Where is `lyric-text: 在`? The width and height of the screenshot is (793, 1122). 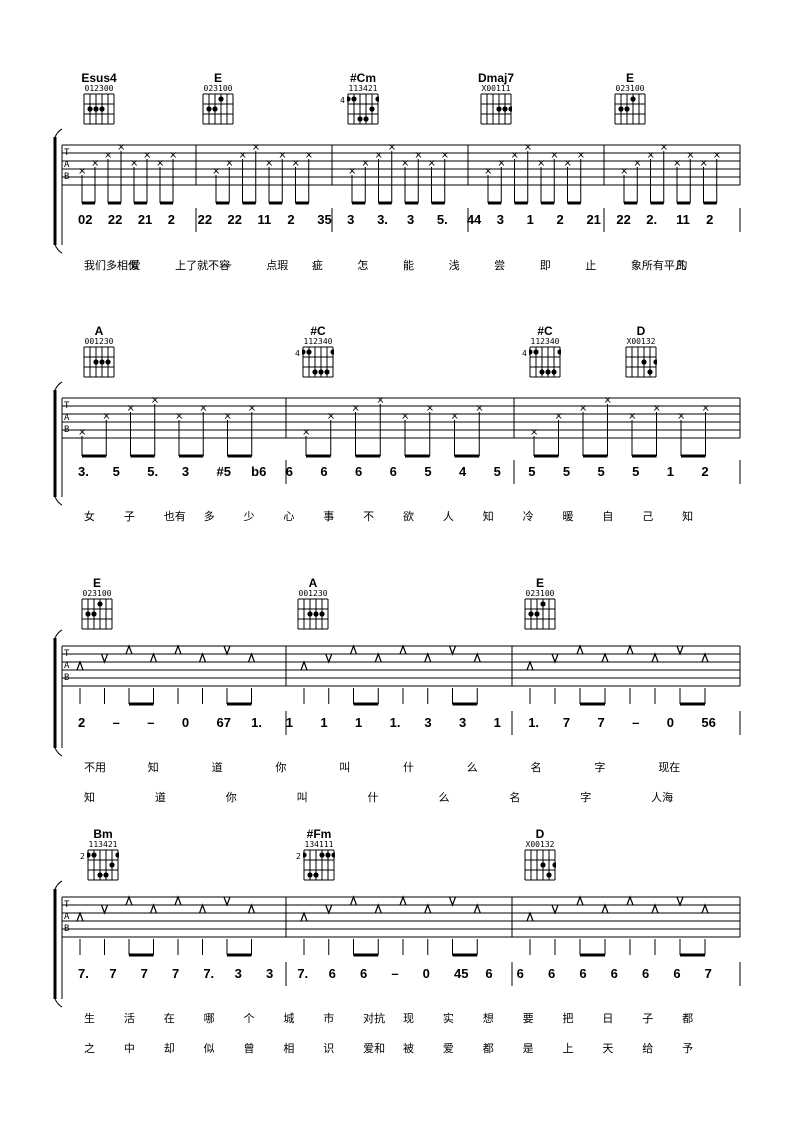 lyric-text: 在 is located at coordinates (169, 1018).